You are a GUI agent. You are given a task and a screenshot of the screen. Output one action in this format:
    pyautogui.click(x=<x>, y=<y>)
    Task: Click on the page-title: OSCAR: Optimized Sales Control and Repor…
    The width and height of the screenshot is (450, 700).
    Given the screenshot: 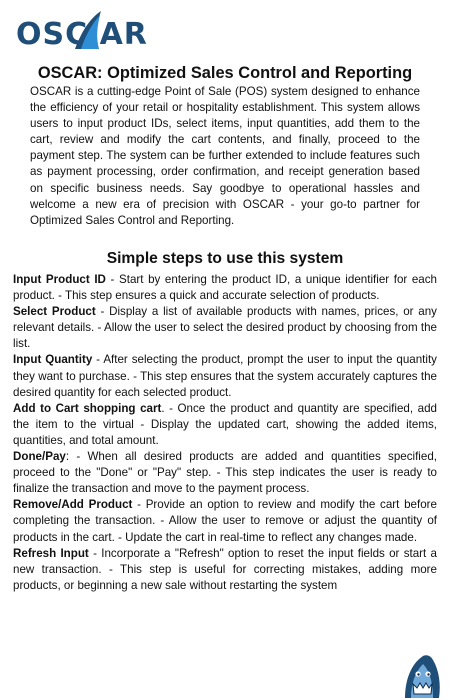 What is the action you would take?
    pyautogui.click(x=225, y=73)
    